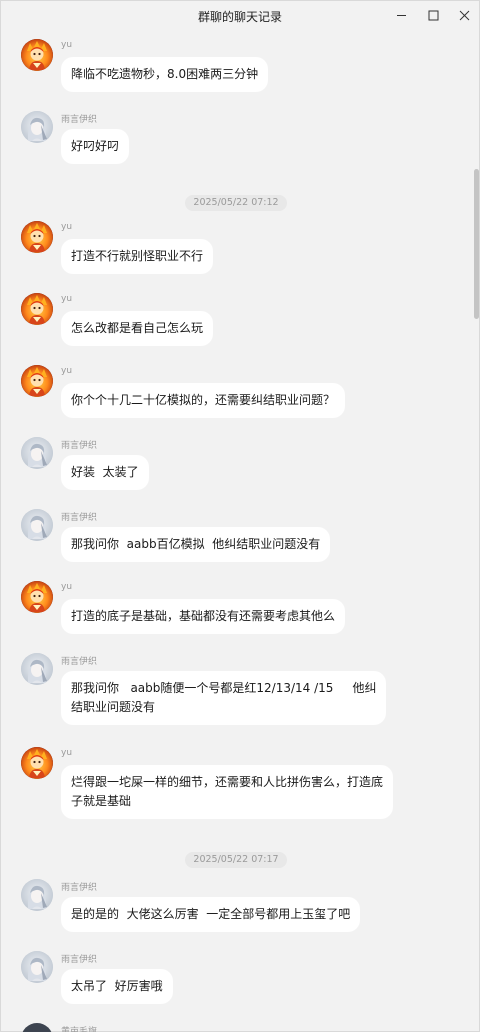 This screenshot has width=480, height=1032. I want to click on maximize-icon, so click(433, 15).